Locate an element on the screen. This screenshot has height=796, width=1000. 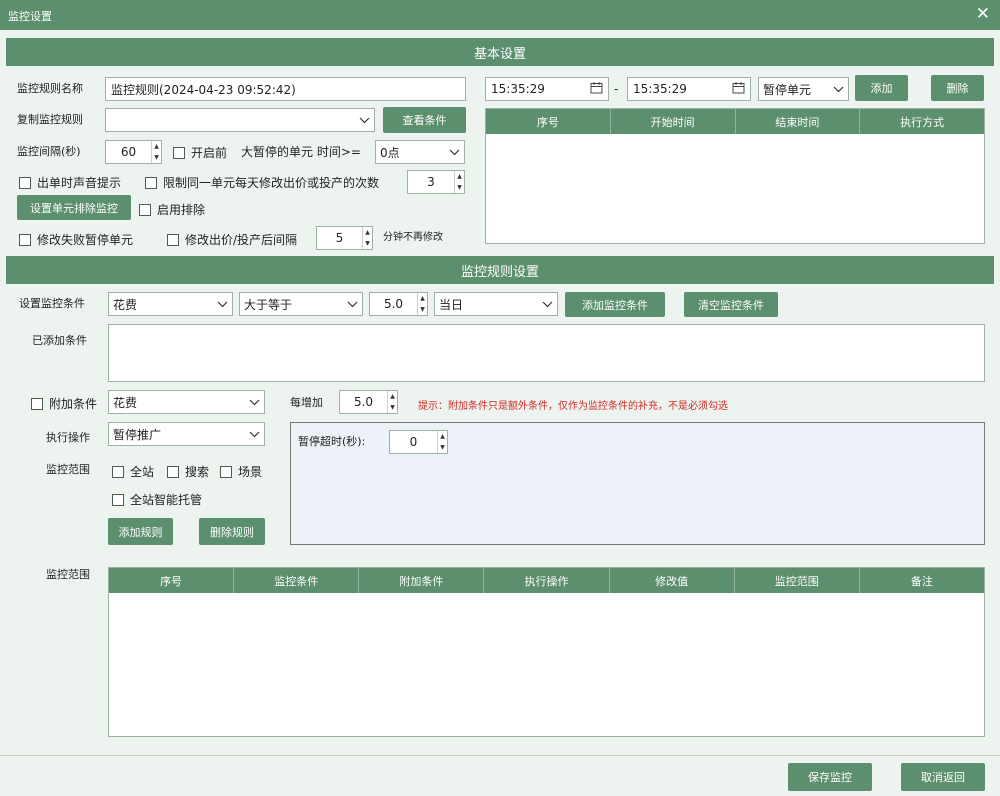
cond-operator-value: 大于等于 is located at coordinates (268, 304).